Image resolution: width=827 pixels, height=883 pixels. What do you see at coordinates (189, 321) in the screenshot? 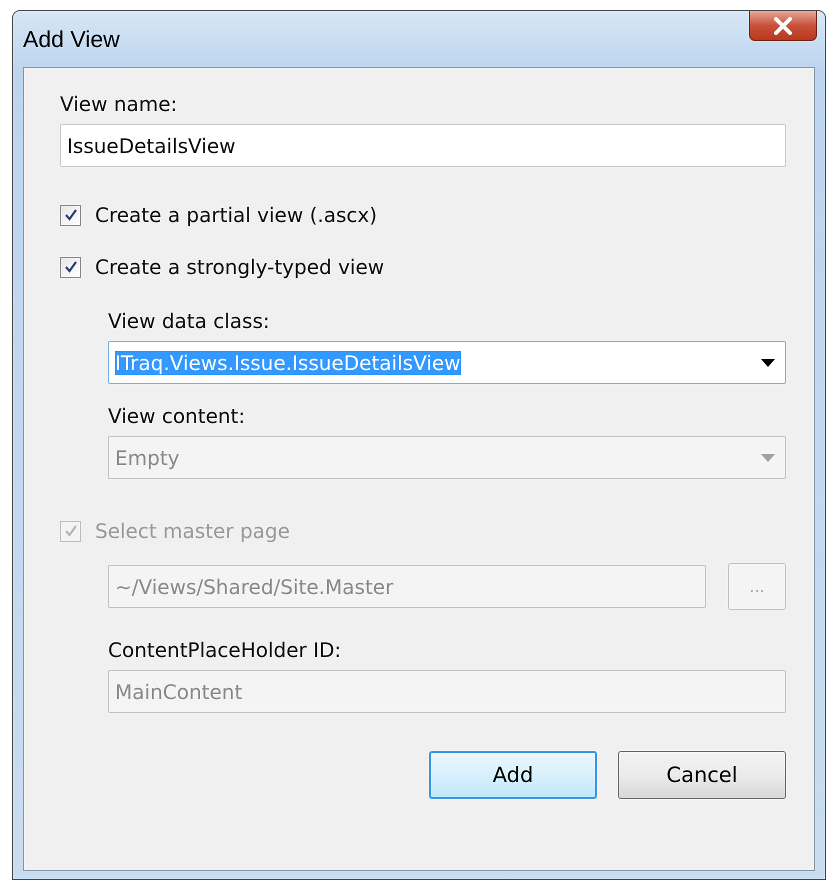
I see `field-label: View data class:` at bounding box center [189, 321].